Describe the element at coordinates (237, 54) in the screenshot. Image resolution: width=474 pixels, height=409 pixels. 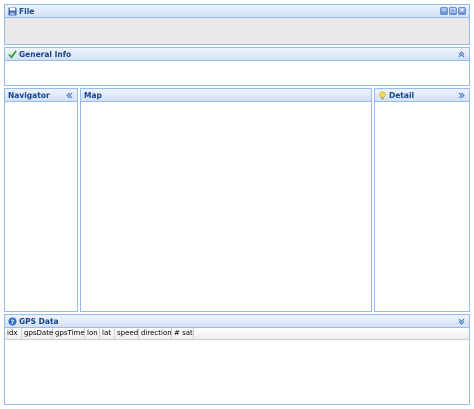
I see `general-info-header: General Info` at that location.